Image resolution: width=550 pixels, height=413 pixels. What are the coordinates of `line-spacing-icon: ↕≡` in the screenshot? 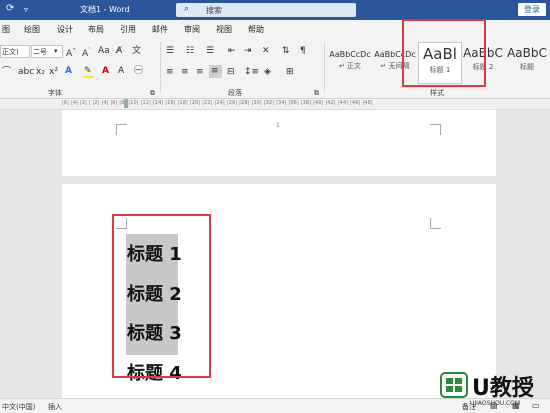 It's located at (251, 72).